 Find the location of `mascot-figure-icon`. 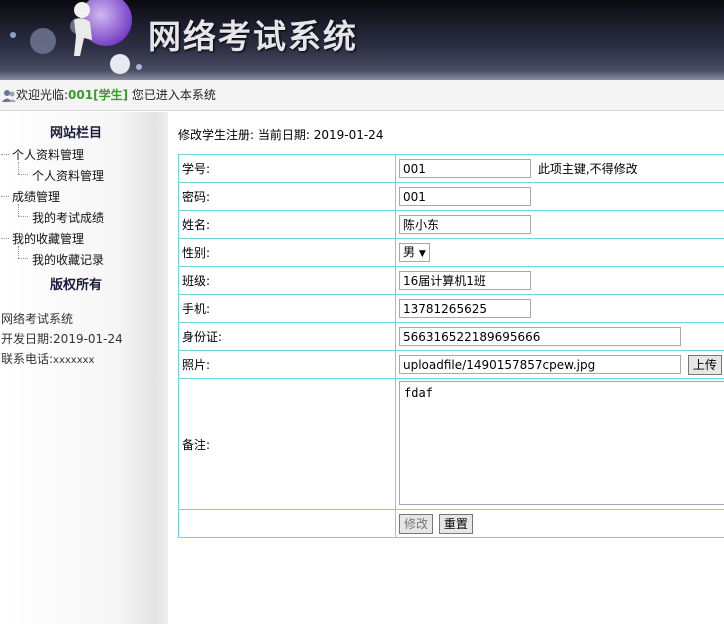

mascot-figure-icon is located at coordinates (83, 29).